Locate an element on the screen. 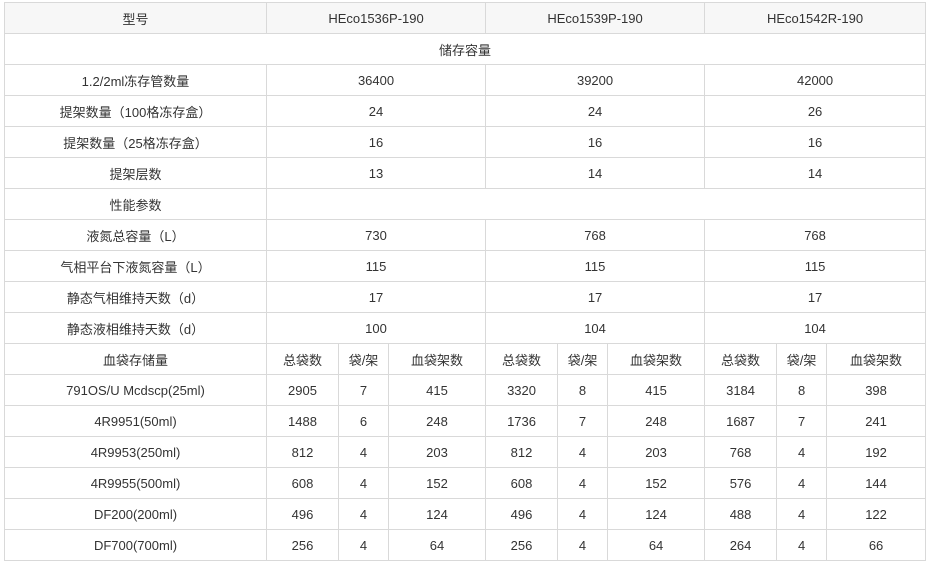 This screenshot has height=563, width=930. cell-value: 730 is located at coordinates (376, 235).